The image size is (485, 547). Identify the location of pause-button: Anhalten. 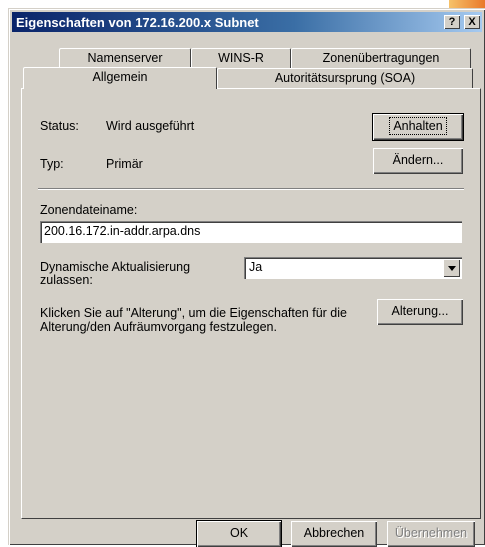
(418, 127).